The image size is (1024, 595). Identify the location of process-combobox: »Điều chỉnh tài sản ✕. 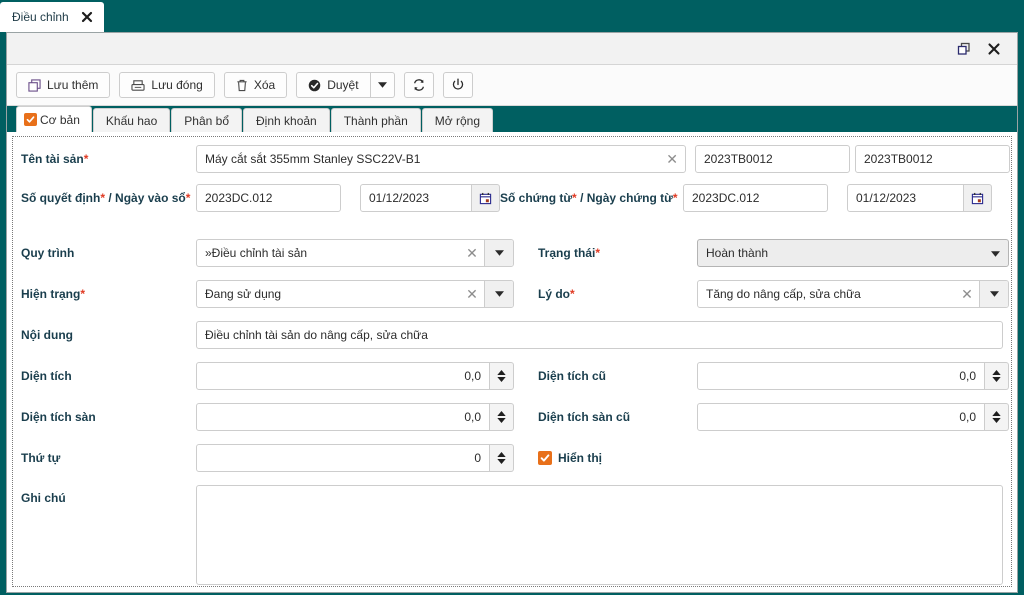
(355, 253).